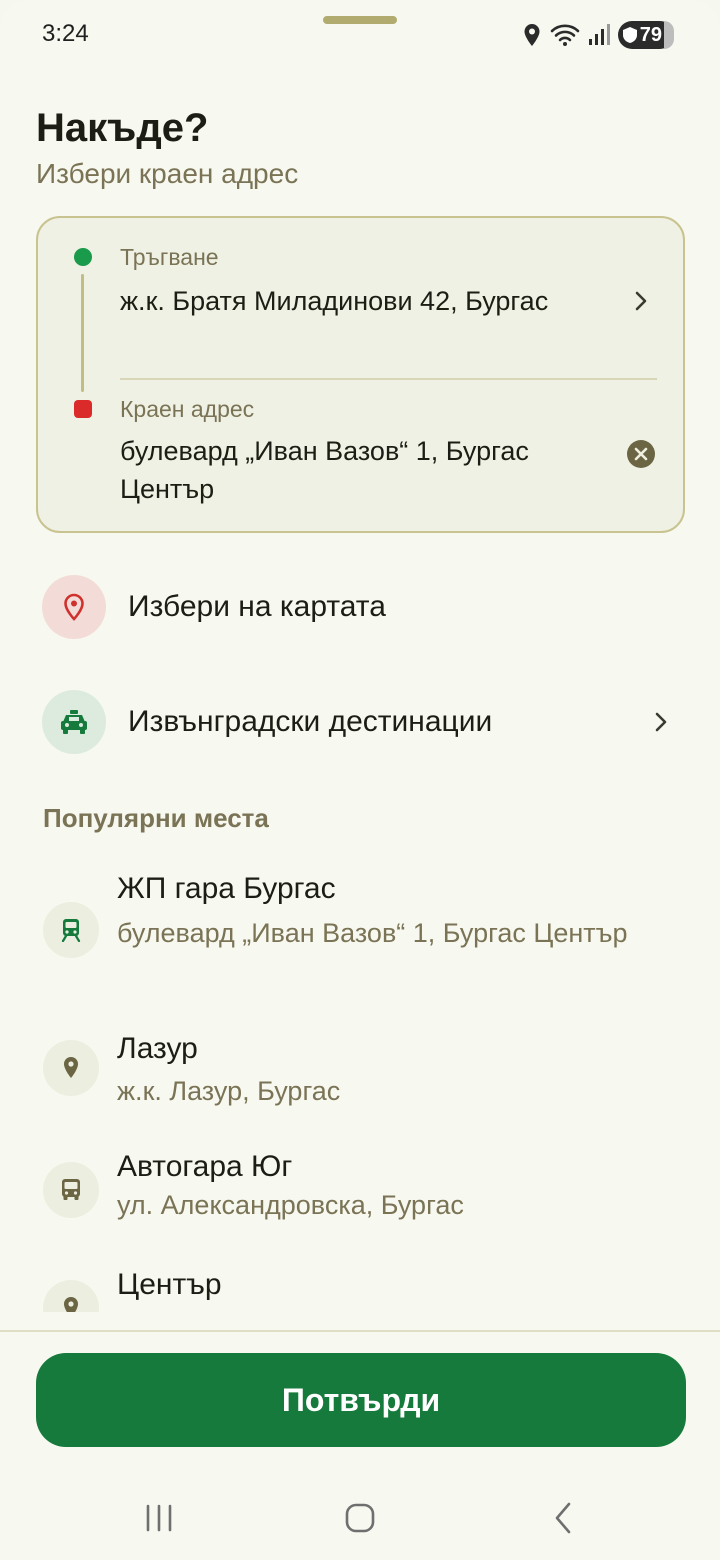 The height and width of the screenshot is (1560, 720). What do you see at coordinates (71, 930) in the screenshot?
I see `train-icon` at bounding box center [71, 930].